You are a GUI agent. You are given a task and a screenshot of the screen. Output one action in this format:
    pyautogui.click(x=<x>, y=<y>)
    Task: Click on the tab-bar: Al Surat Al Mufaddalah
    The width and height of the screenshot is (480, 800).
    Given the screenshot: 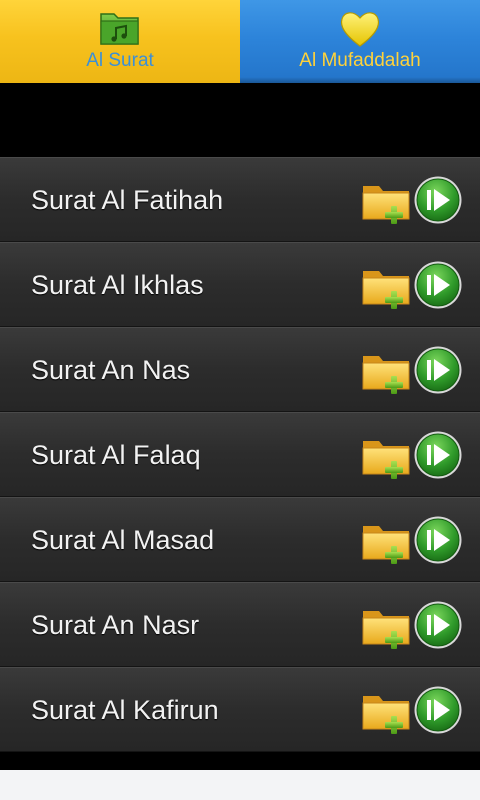 What is the action you would take?
    pyautogui.click(x=240, y=41)
    